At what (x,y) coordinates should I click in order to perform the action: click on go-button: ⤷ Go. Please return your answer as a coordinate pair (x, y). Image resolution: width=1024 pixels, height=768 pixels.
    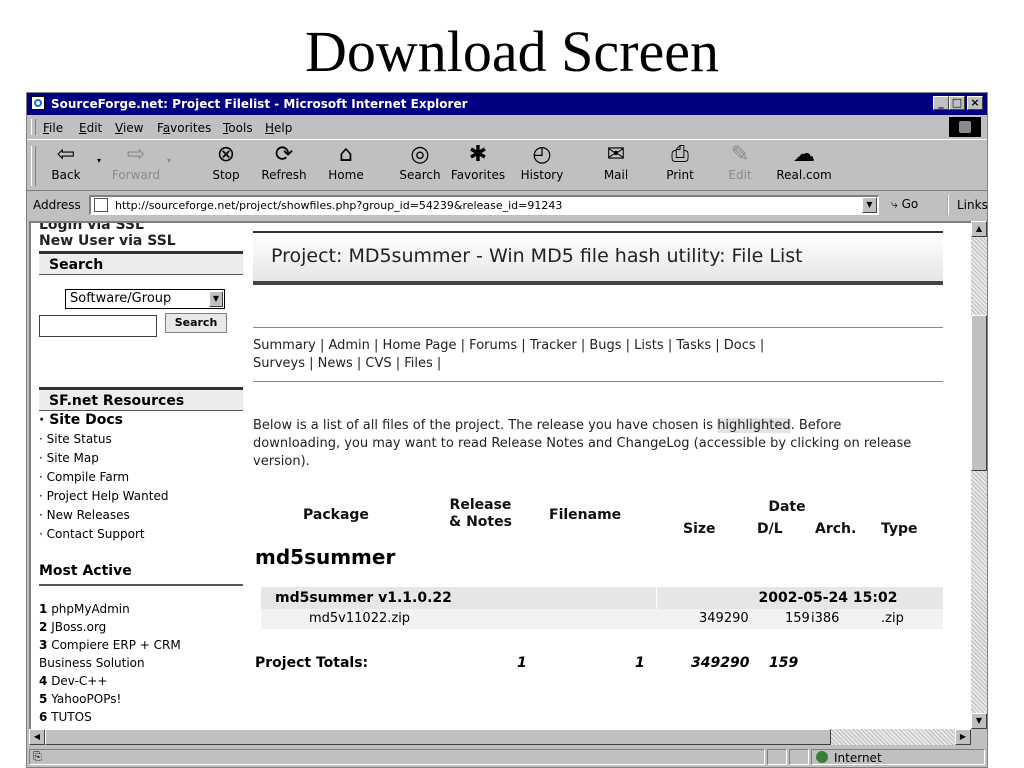
    Looking at the image, I should click on (904, 204).